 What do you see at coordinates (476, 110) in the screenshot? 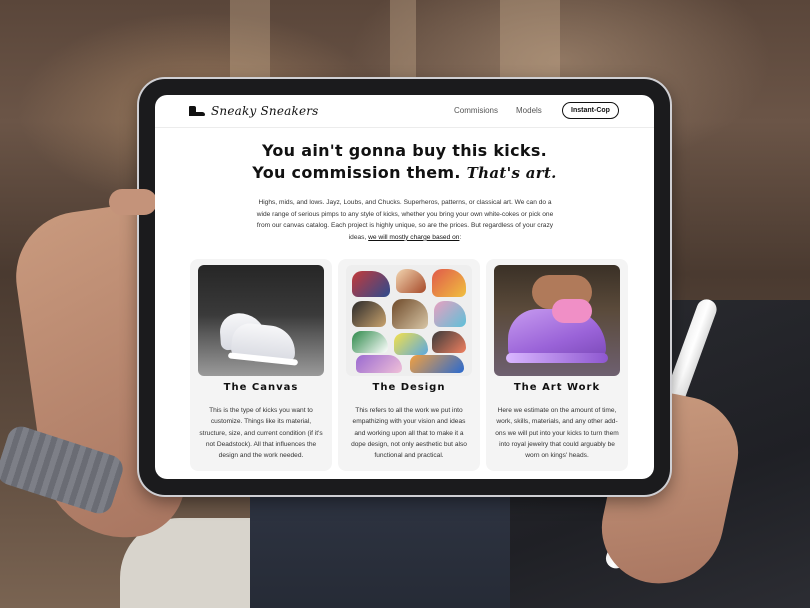
I see `nav-link-commisions: Commisions` at bounding box center [476, 110].